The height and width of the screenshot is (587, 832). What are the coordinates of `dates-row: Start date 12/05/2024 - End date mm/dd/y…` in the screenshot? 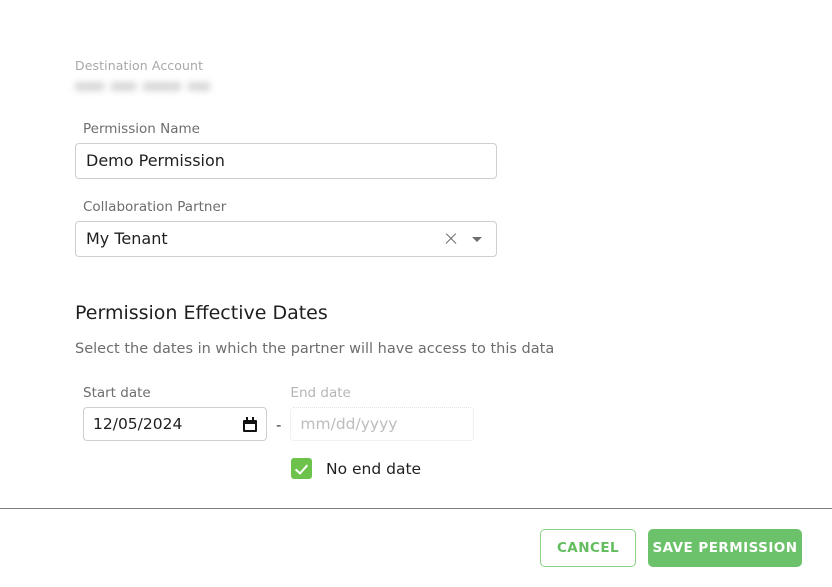 It's located at (453, 412).